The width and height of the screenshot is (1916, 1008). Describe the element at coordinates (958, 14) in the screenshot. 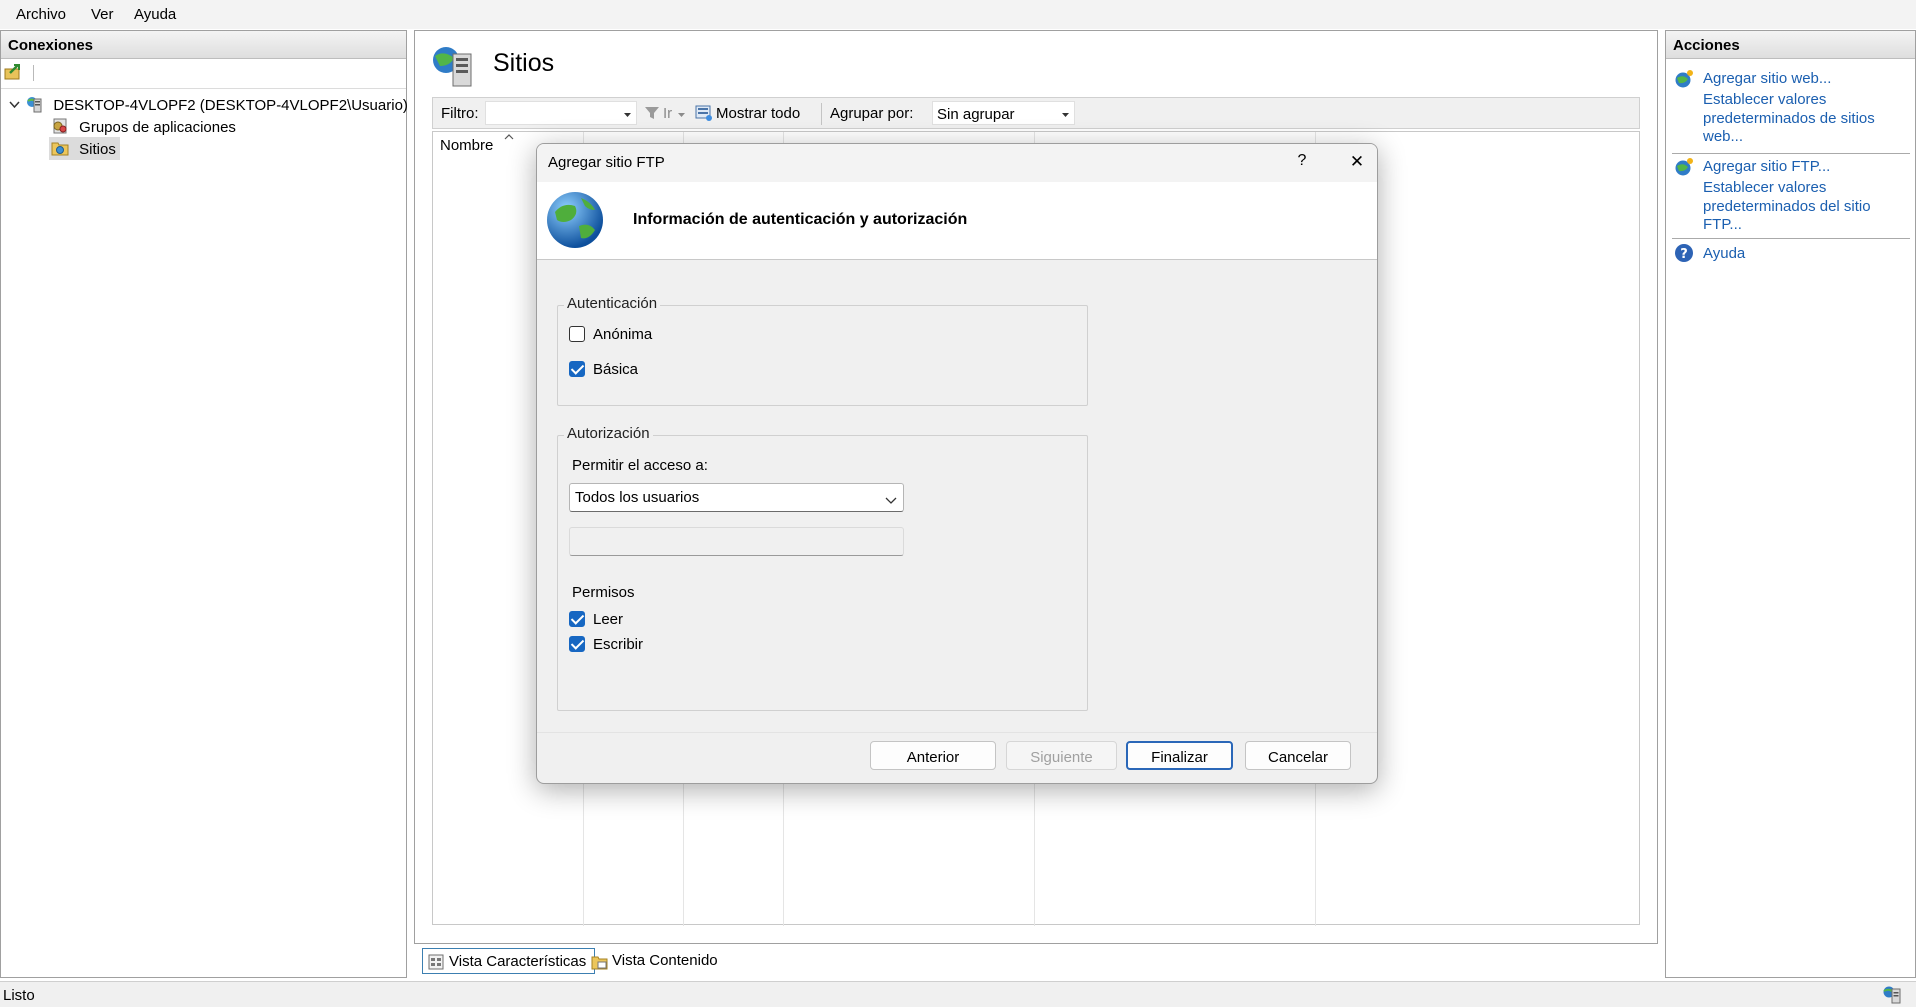

I see `menu-bar: Archivo Ver Ayuda` at that location.